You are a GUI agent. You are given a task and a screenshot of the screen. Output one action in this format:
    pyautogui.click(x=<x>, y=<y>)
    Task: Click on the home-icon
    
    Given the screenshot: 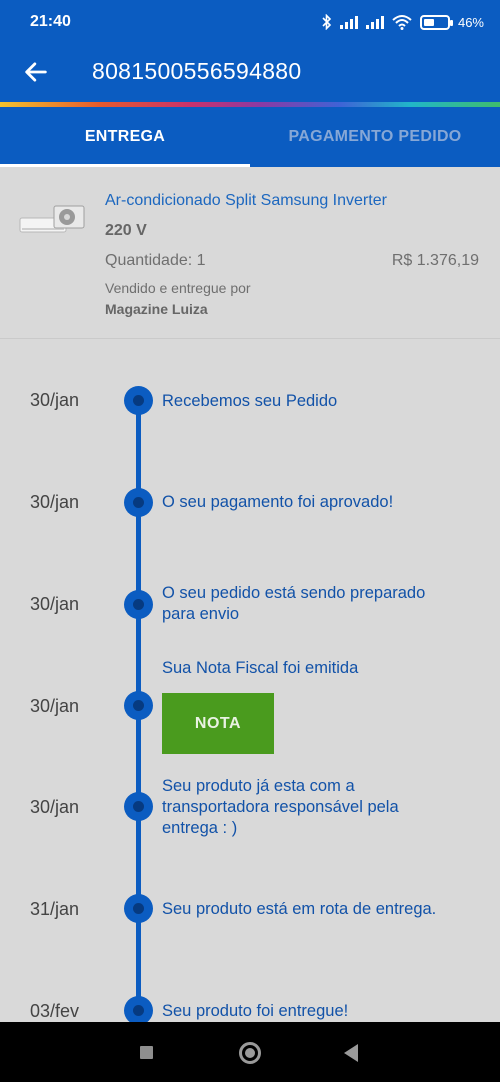 What is the action you would take?
    pyautogui.click(x=250, y=1053)
    